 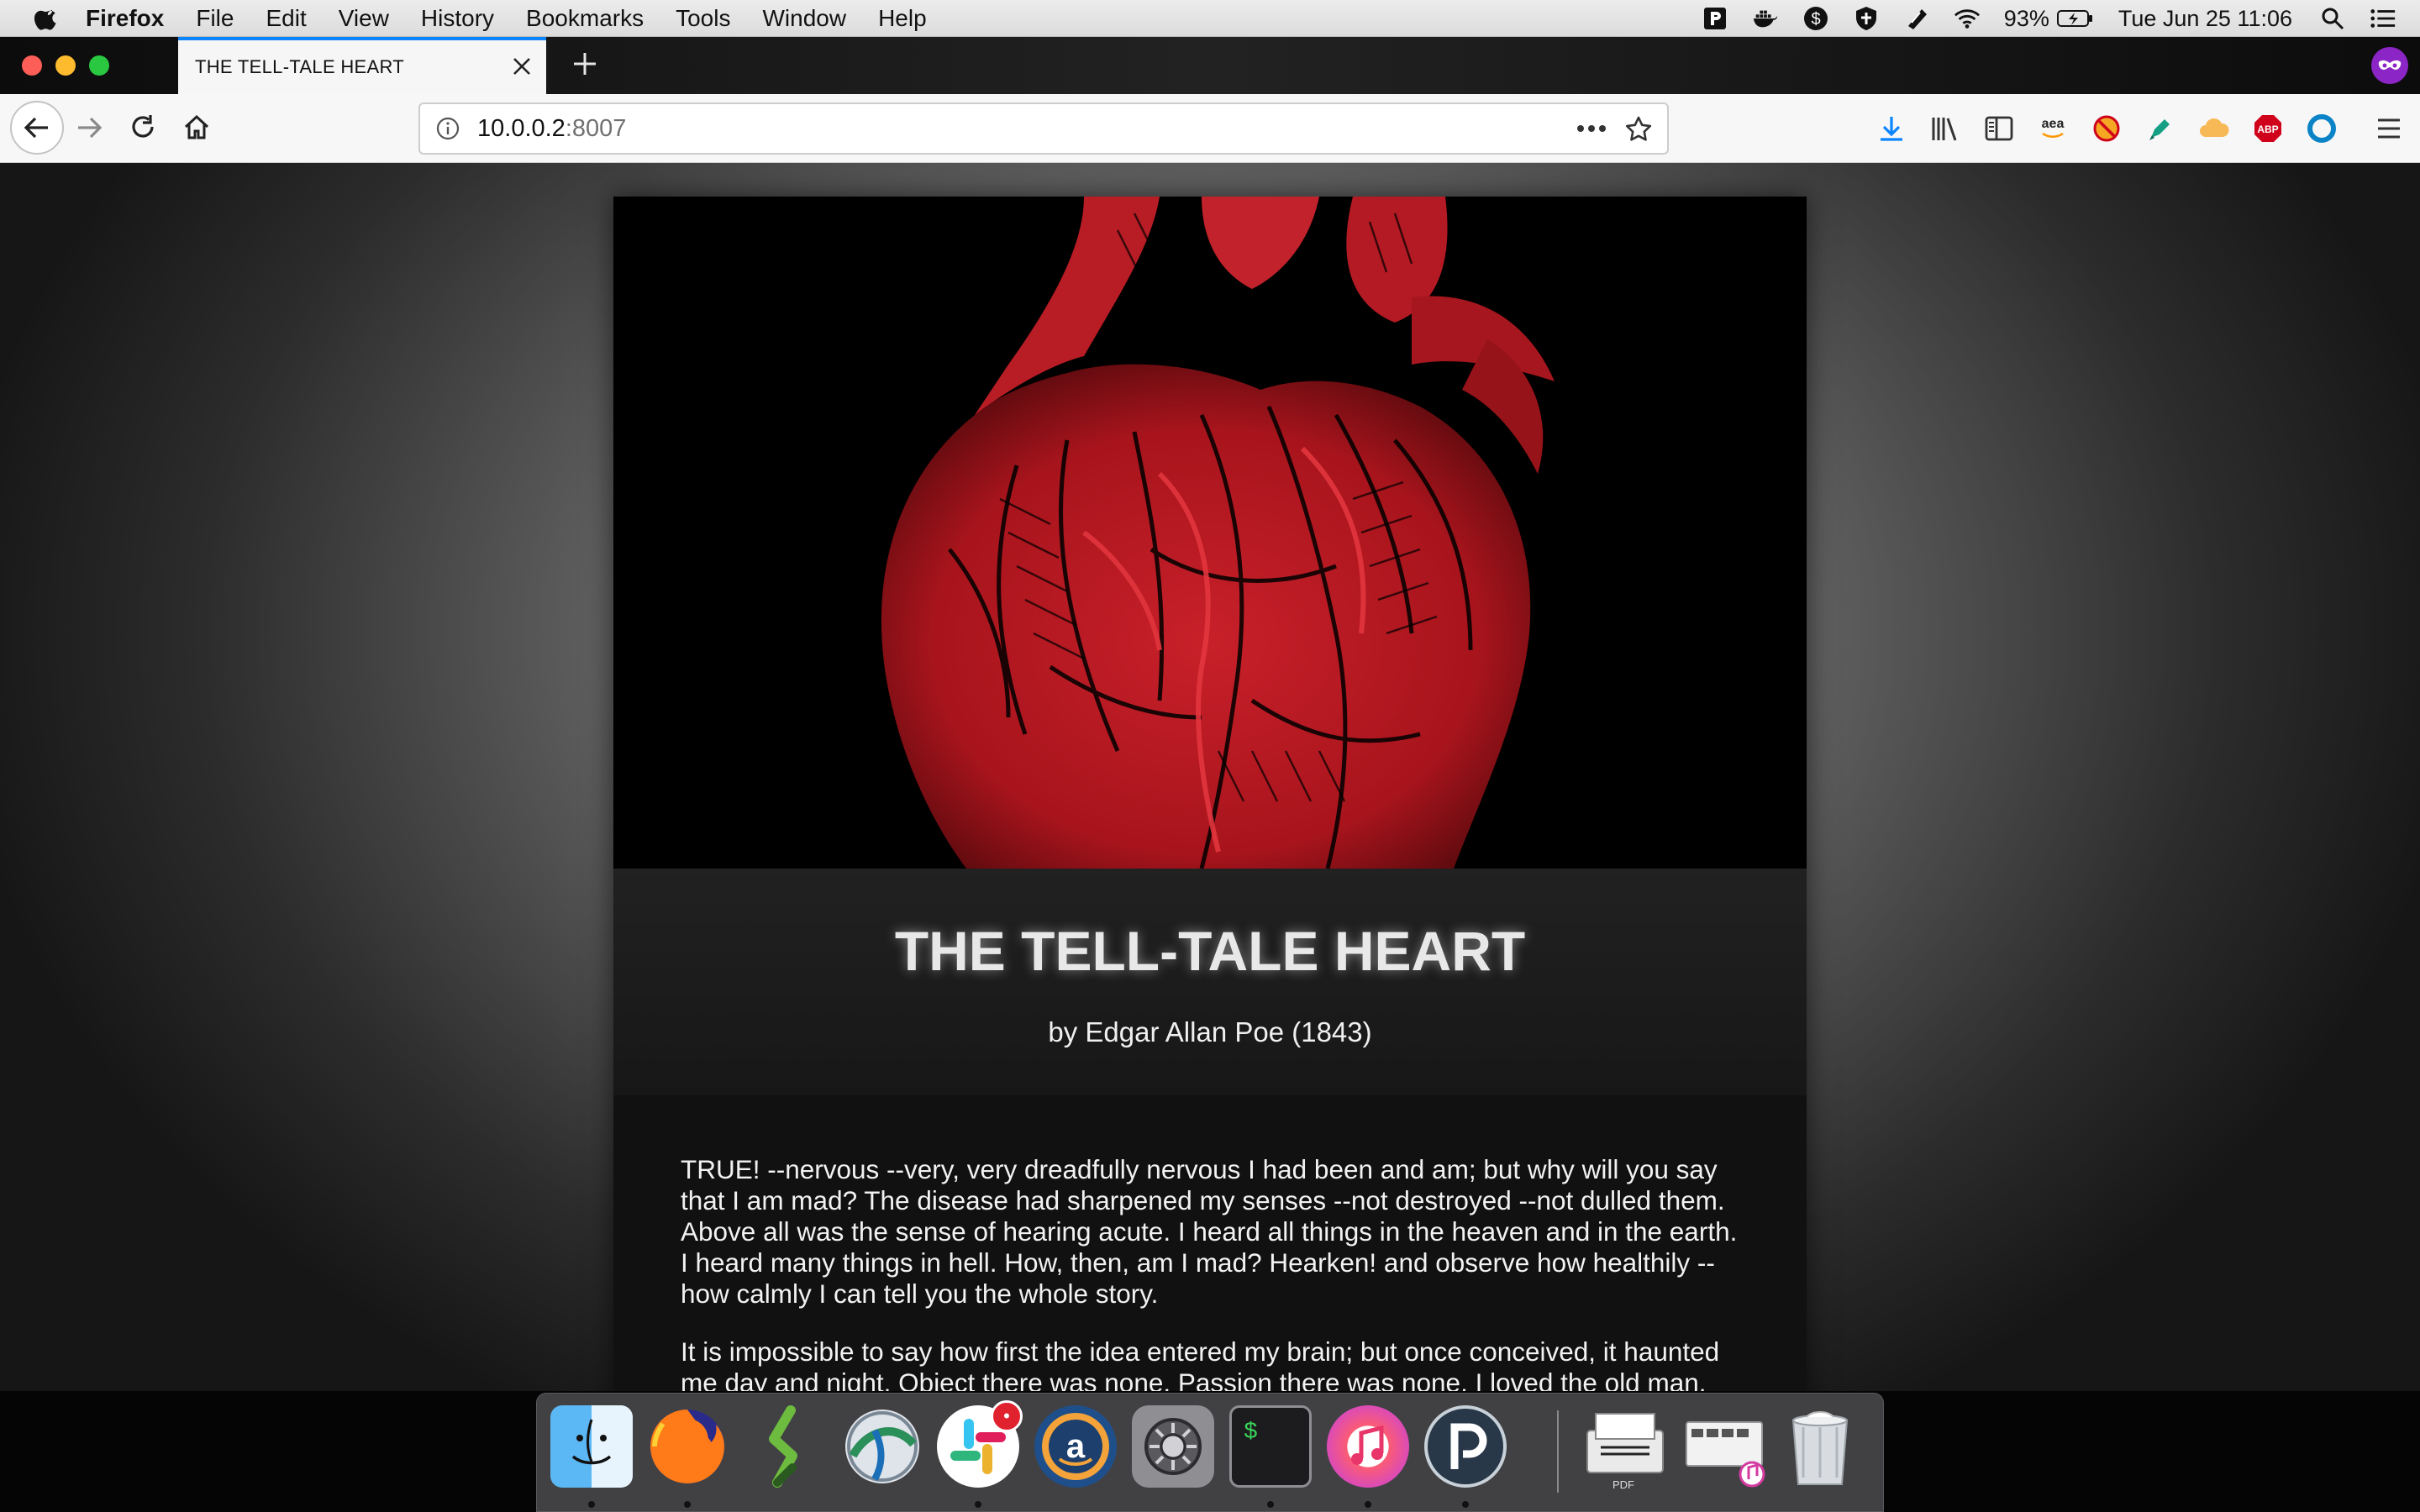 What do you see at coordinates (1591, 128) in the screenshot?
I see `page-actions-icon` at bounding box center [1591, 128].